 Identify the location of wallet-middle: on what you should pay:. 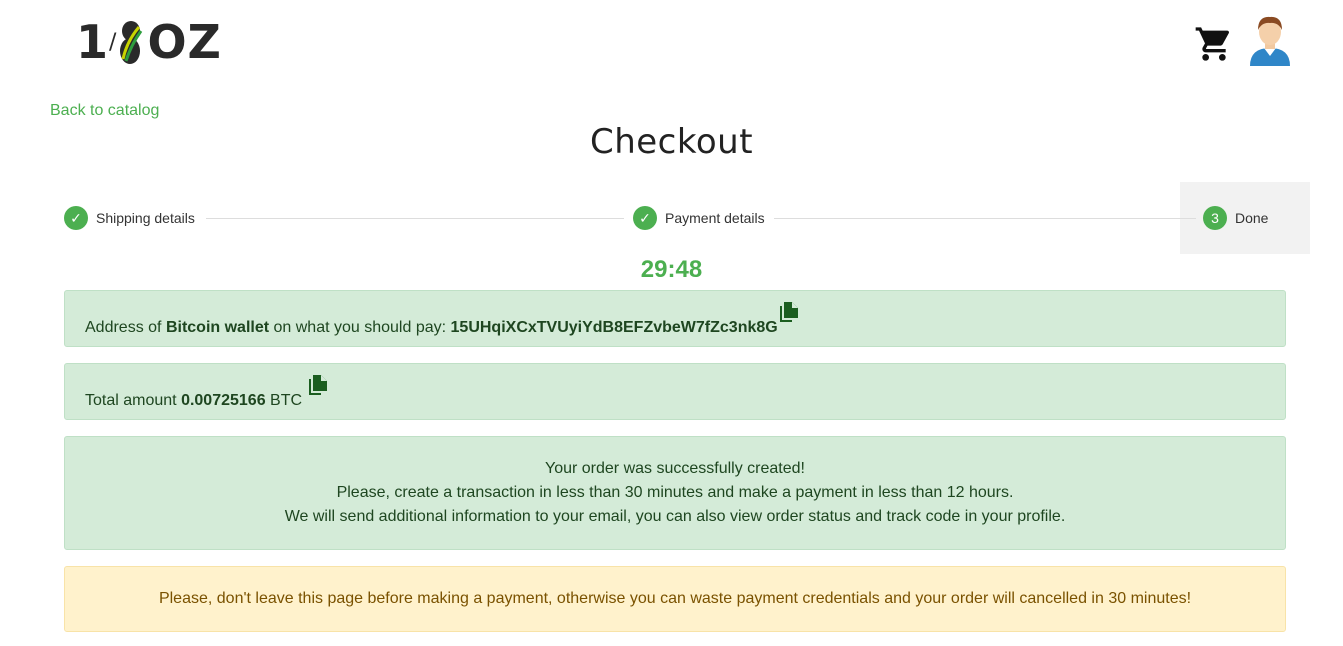
(360, 327).